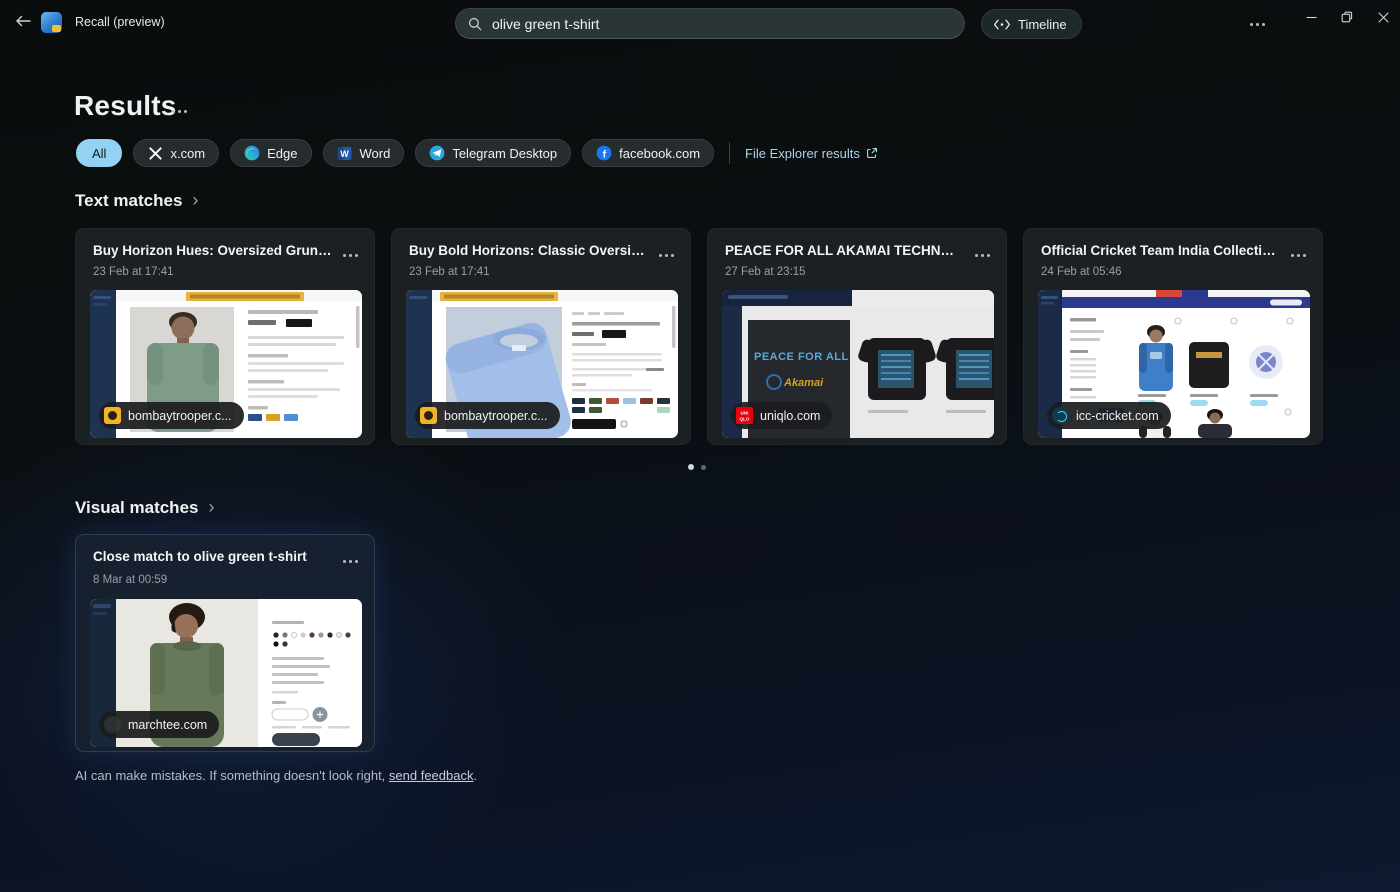 This screenshot has width=1400, height=892. I want to click on app-title: Recall (preview), so click(120, 22).